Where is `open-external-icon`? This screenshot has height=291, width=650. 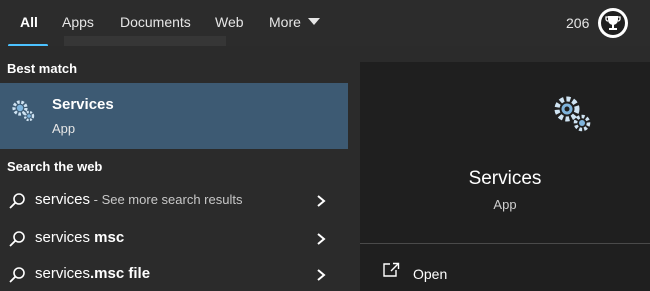 open-external-icon is located at coordinates (391, 269).